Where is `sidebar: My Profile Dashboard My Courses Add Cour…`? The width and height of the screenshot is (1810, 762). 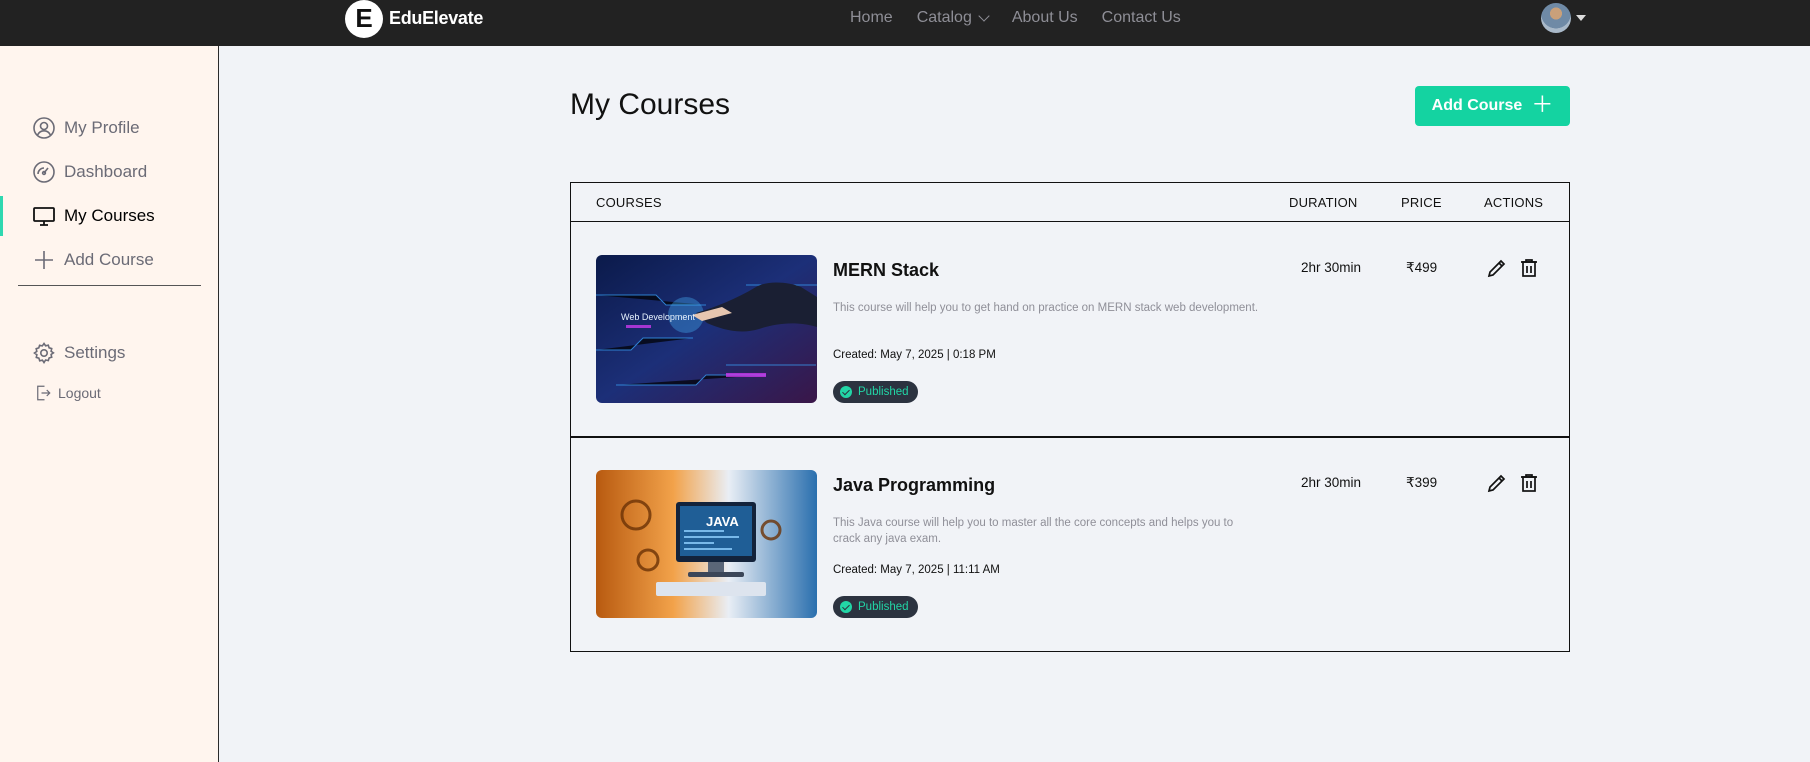
sidebar: My Profile Dashboard My Courses Add Cour… is located at coordinates (109, 404).